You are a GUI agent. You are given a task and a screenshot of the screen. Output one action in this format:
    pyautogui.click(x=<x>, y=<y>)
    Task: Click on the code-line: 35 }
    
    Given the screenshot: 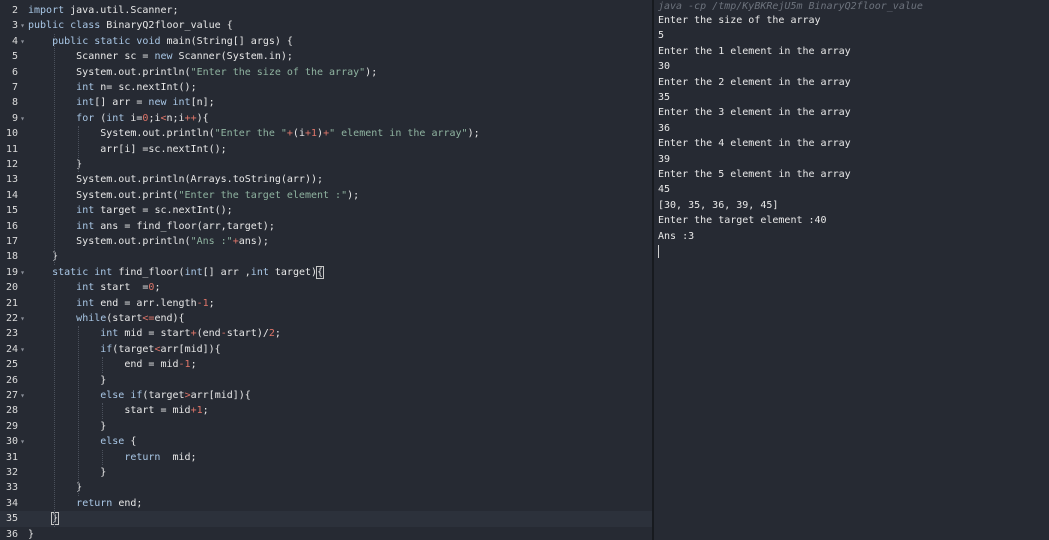 What is the action you would take?
    pyautogui.click(x=326, y=519)
    